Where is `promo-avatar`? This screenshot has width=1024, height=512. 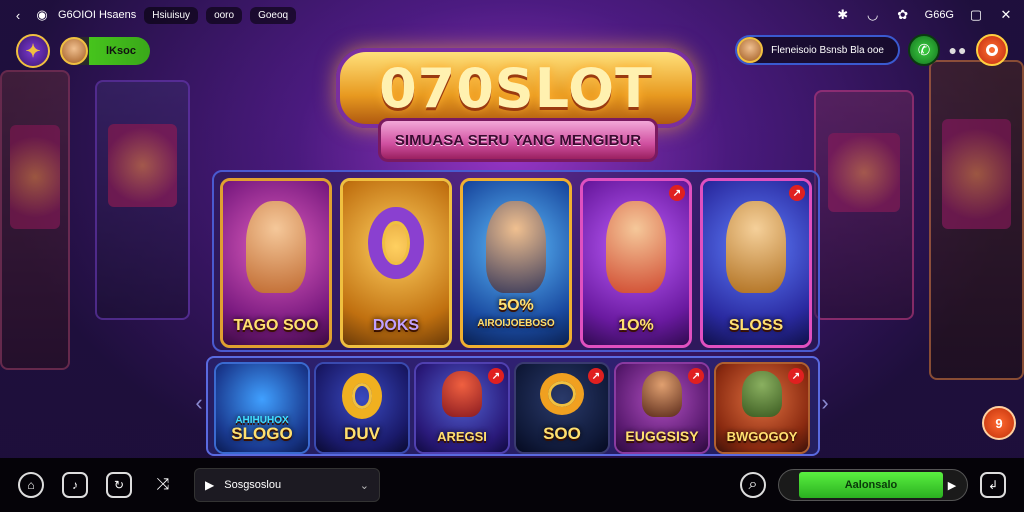
promo-avatar is located at coordinates (750, 50).